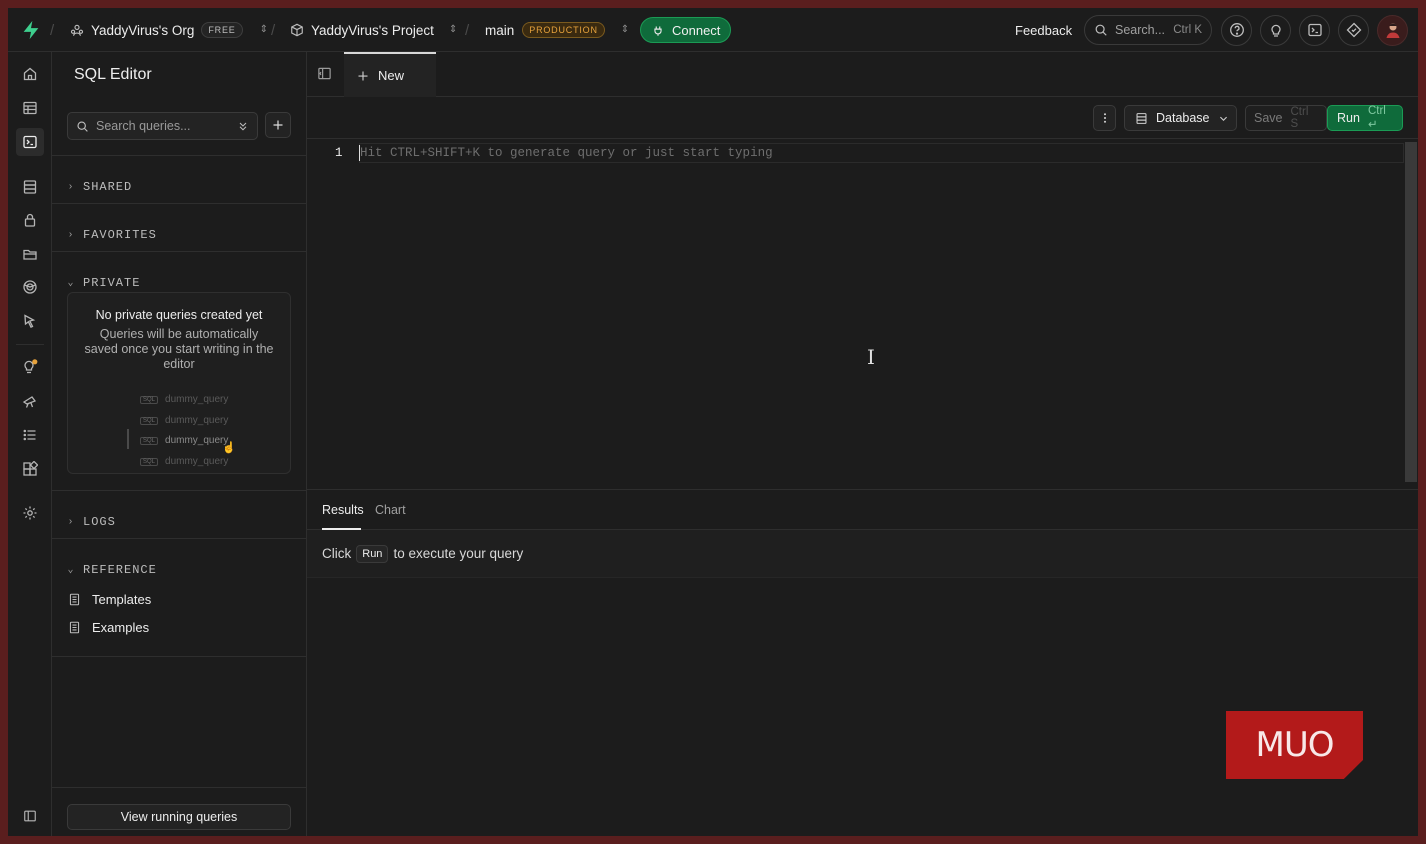 This screenshot has width=1426, height=844. I want to click on more-vertical-icon, so click(1105, 118).